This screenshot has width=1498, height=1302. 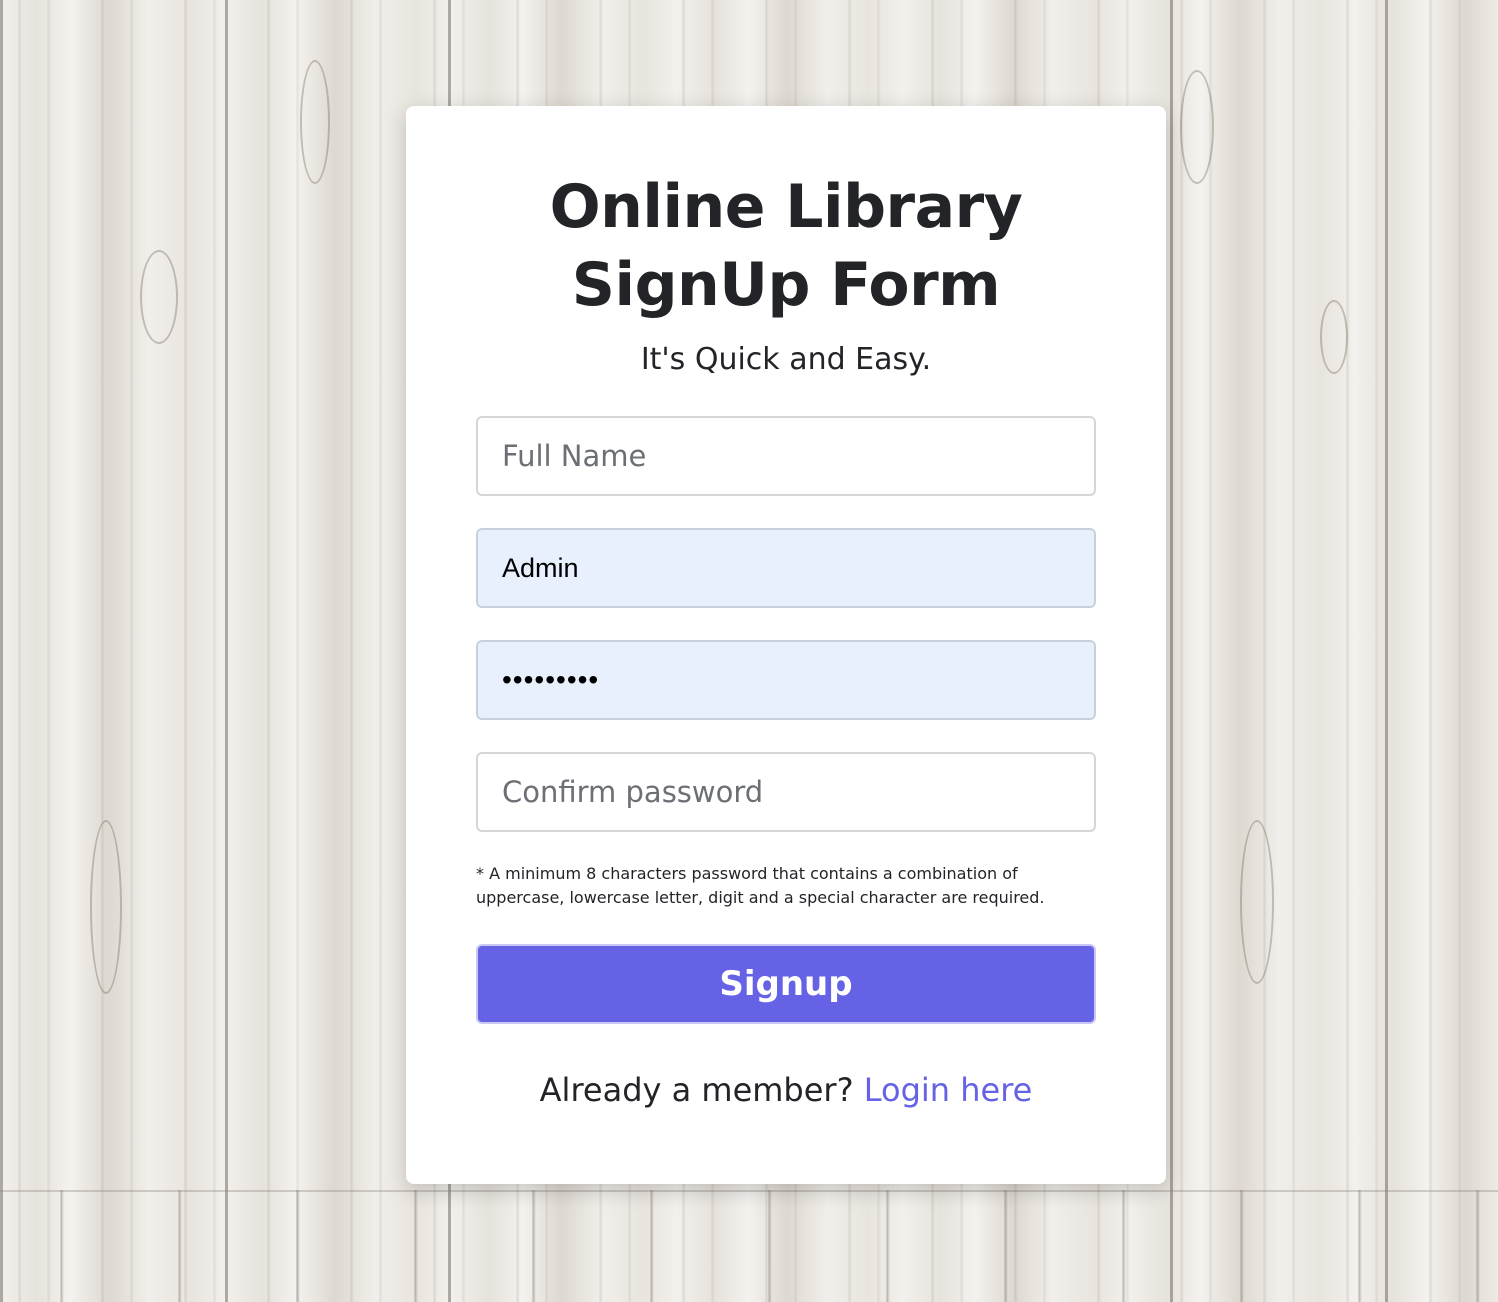 I want to click on confirm-password-input, so click(x=786, y=792).